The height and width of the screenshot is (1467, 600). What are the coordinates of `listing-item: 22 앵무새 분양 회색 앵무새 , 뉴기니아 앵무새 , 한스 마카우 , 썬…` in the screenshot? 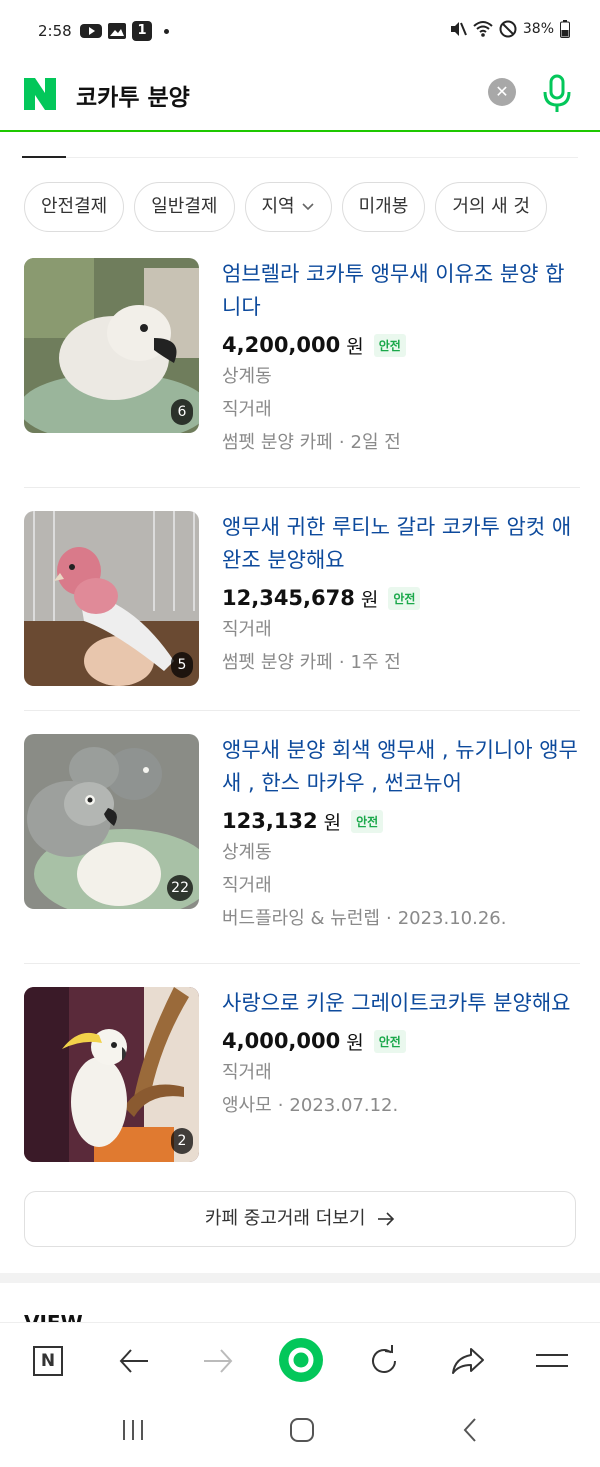 It's located at (302, 831).